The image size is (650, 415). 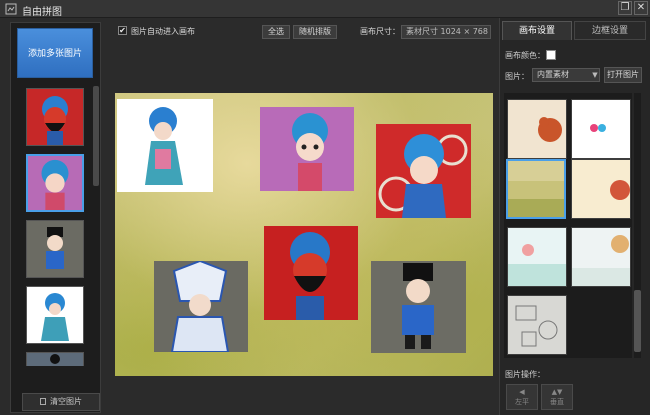 What do you see at coordinates (601, 129) in the screenshot?
I see `material-hearts` at bounding box center [601, 129].